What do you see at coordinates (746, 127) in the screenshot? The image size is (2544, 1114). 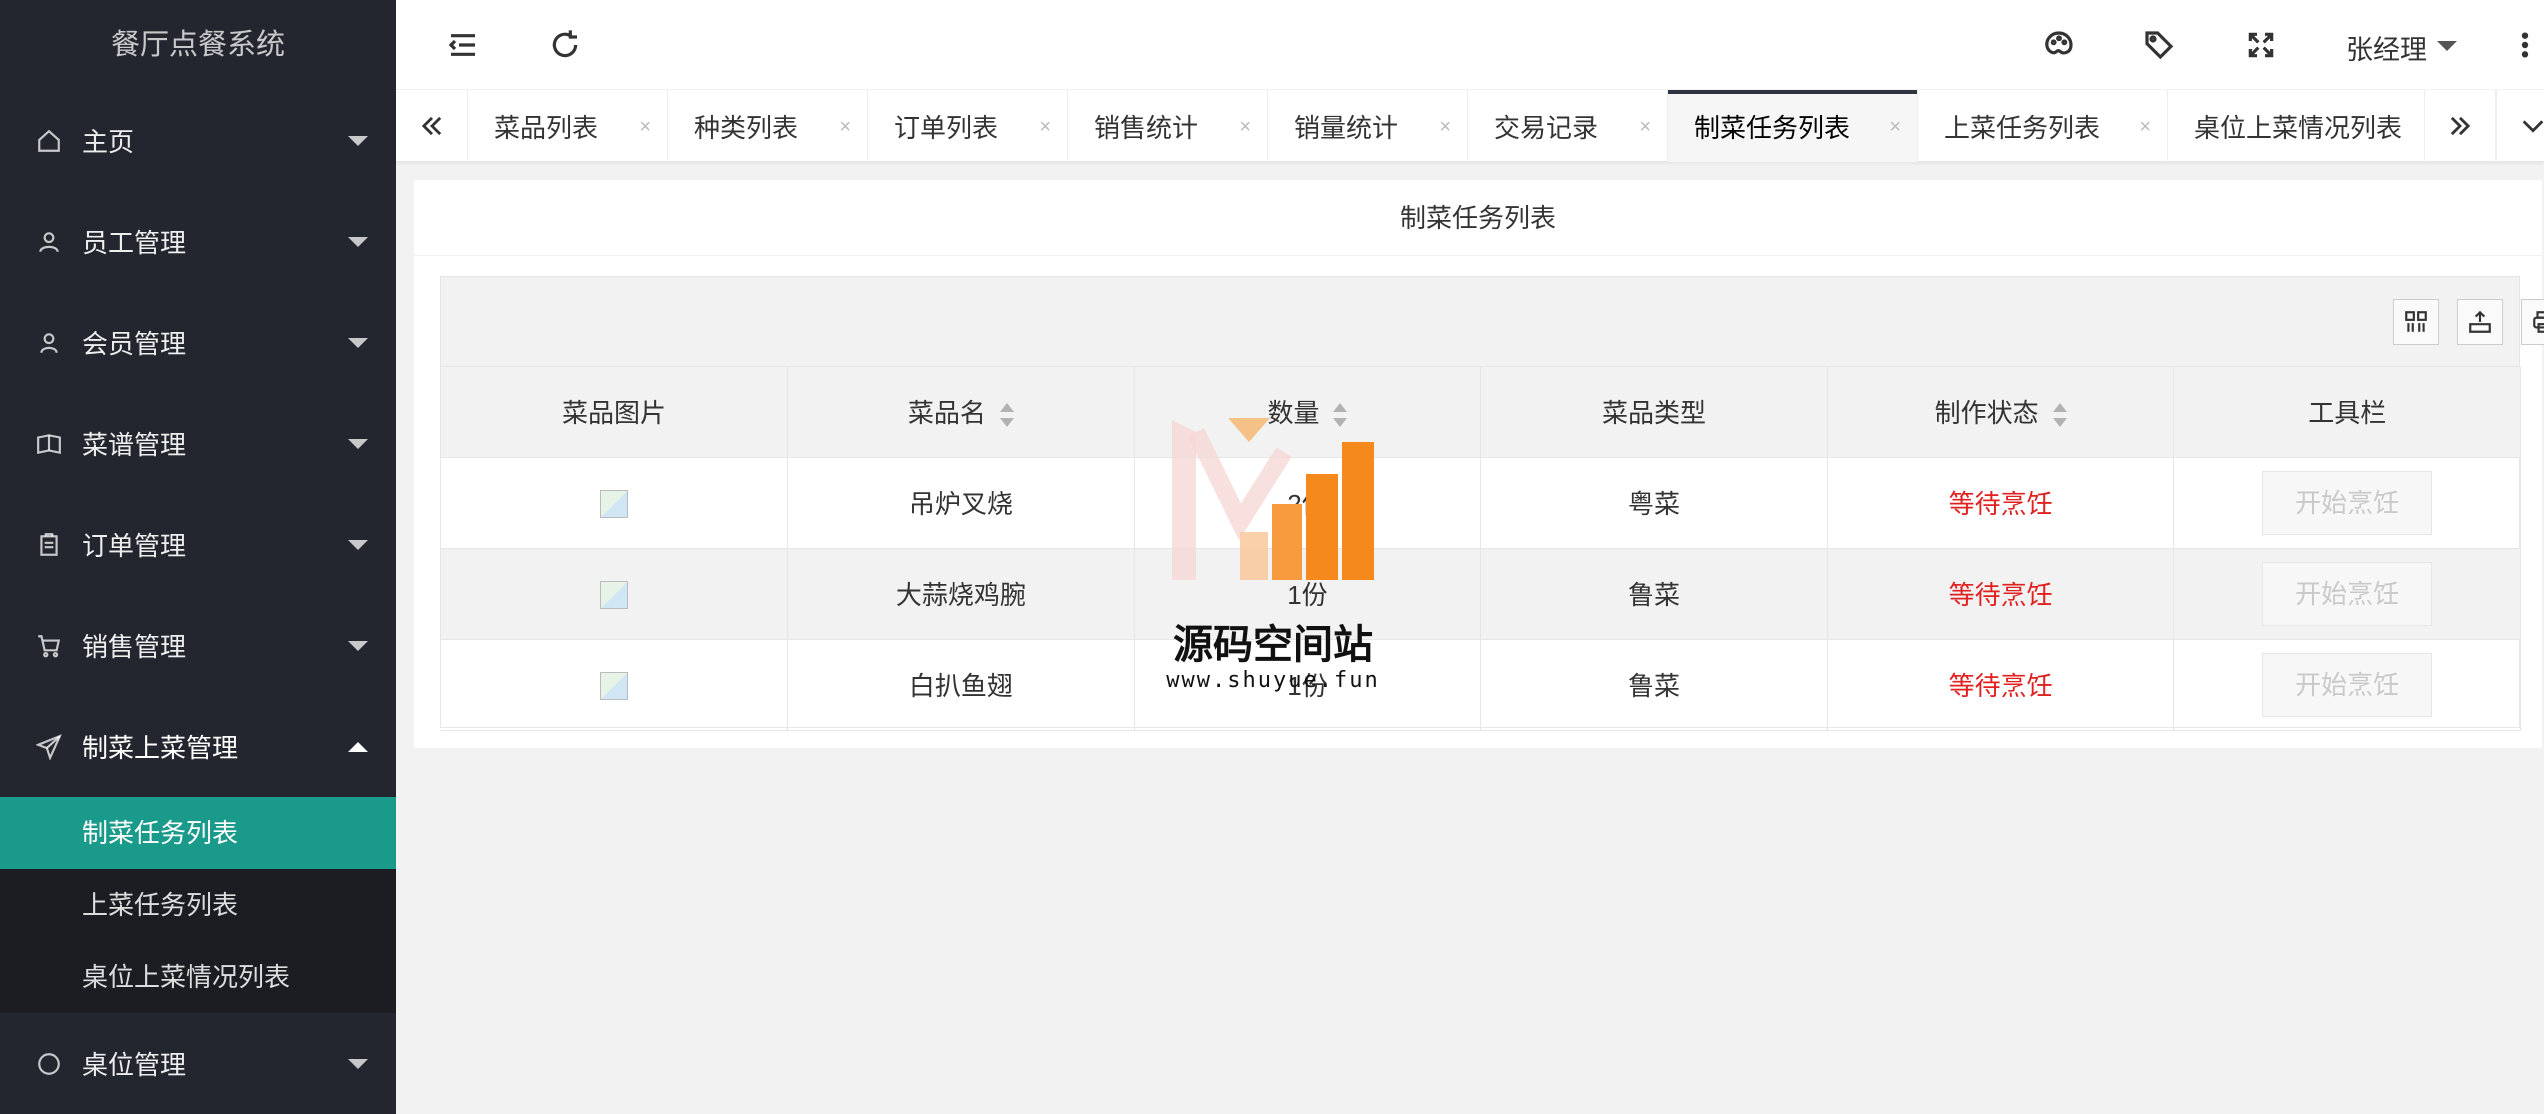 I see `tab-label: 种类列表` at bounding box center [746, 127].